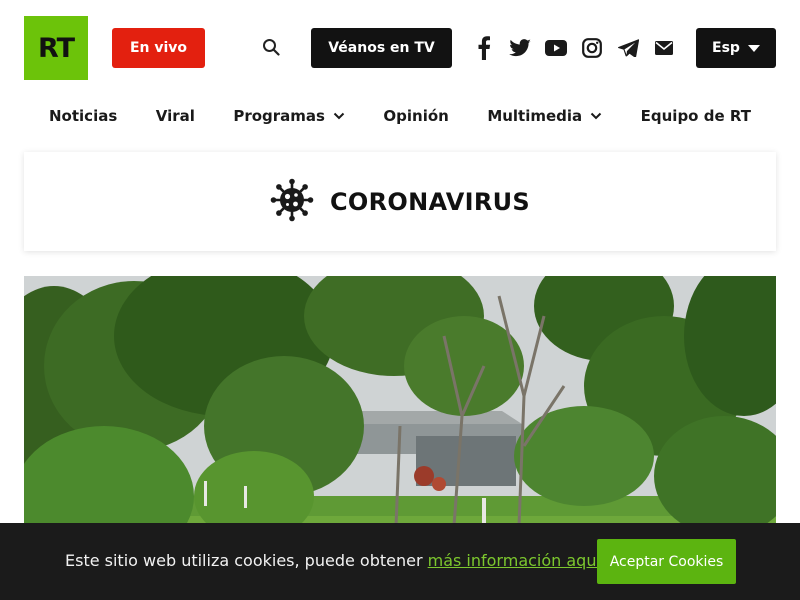 Image resolution: width=800 pixels, height=600 pixels. Describe the element at coordinates (292, 202) in the screenshot. I see `virus-icon` at that location.